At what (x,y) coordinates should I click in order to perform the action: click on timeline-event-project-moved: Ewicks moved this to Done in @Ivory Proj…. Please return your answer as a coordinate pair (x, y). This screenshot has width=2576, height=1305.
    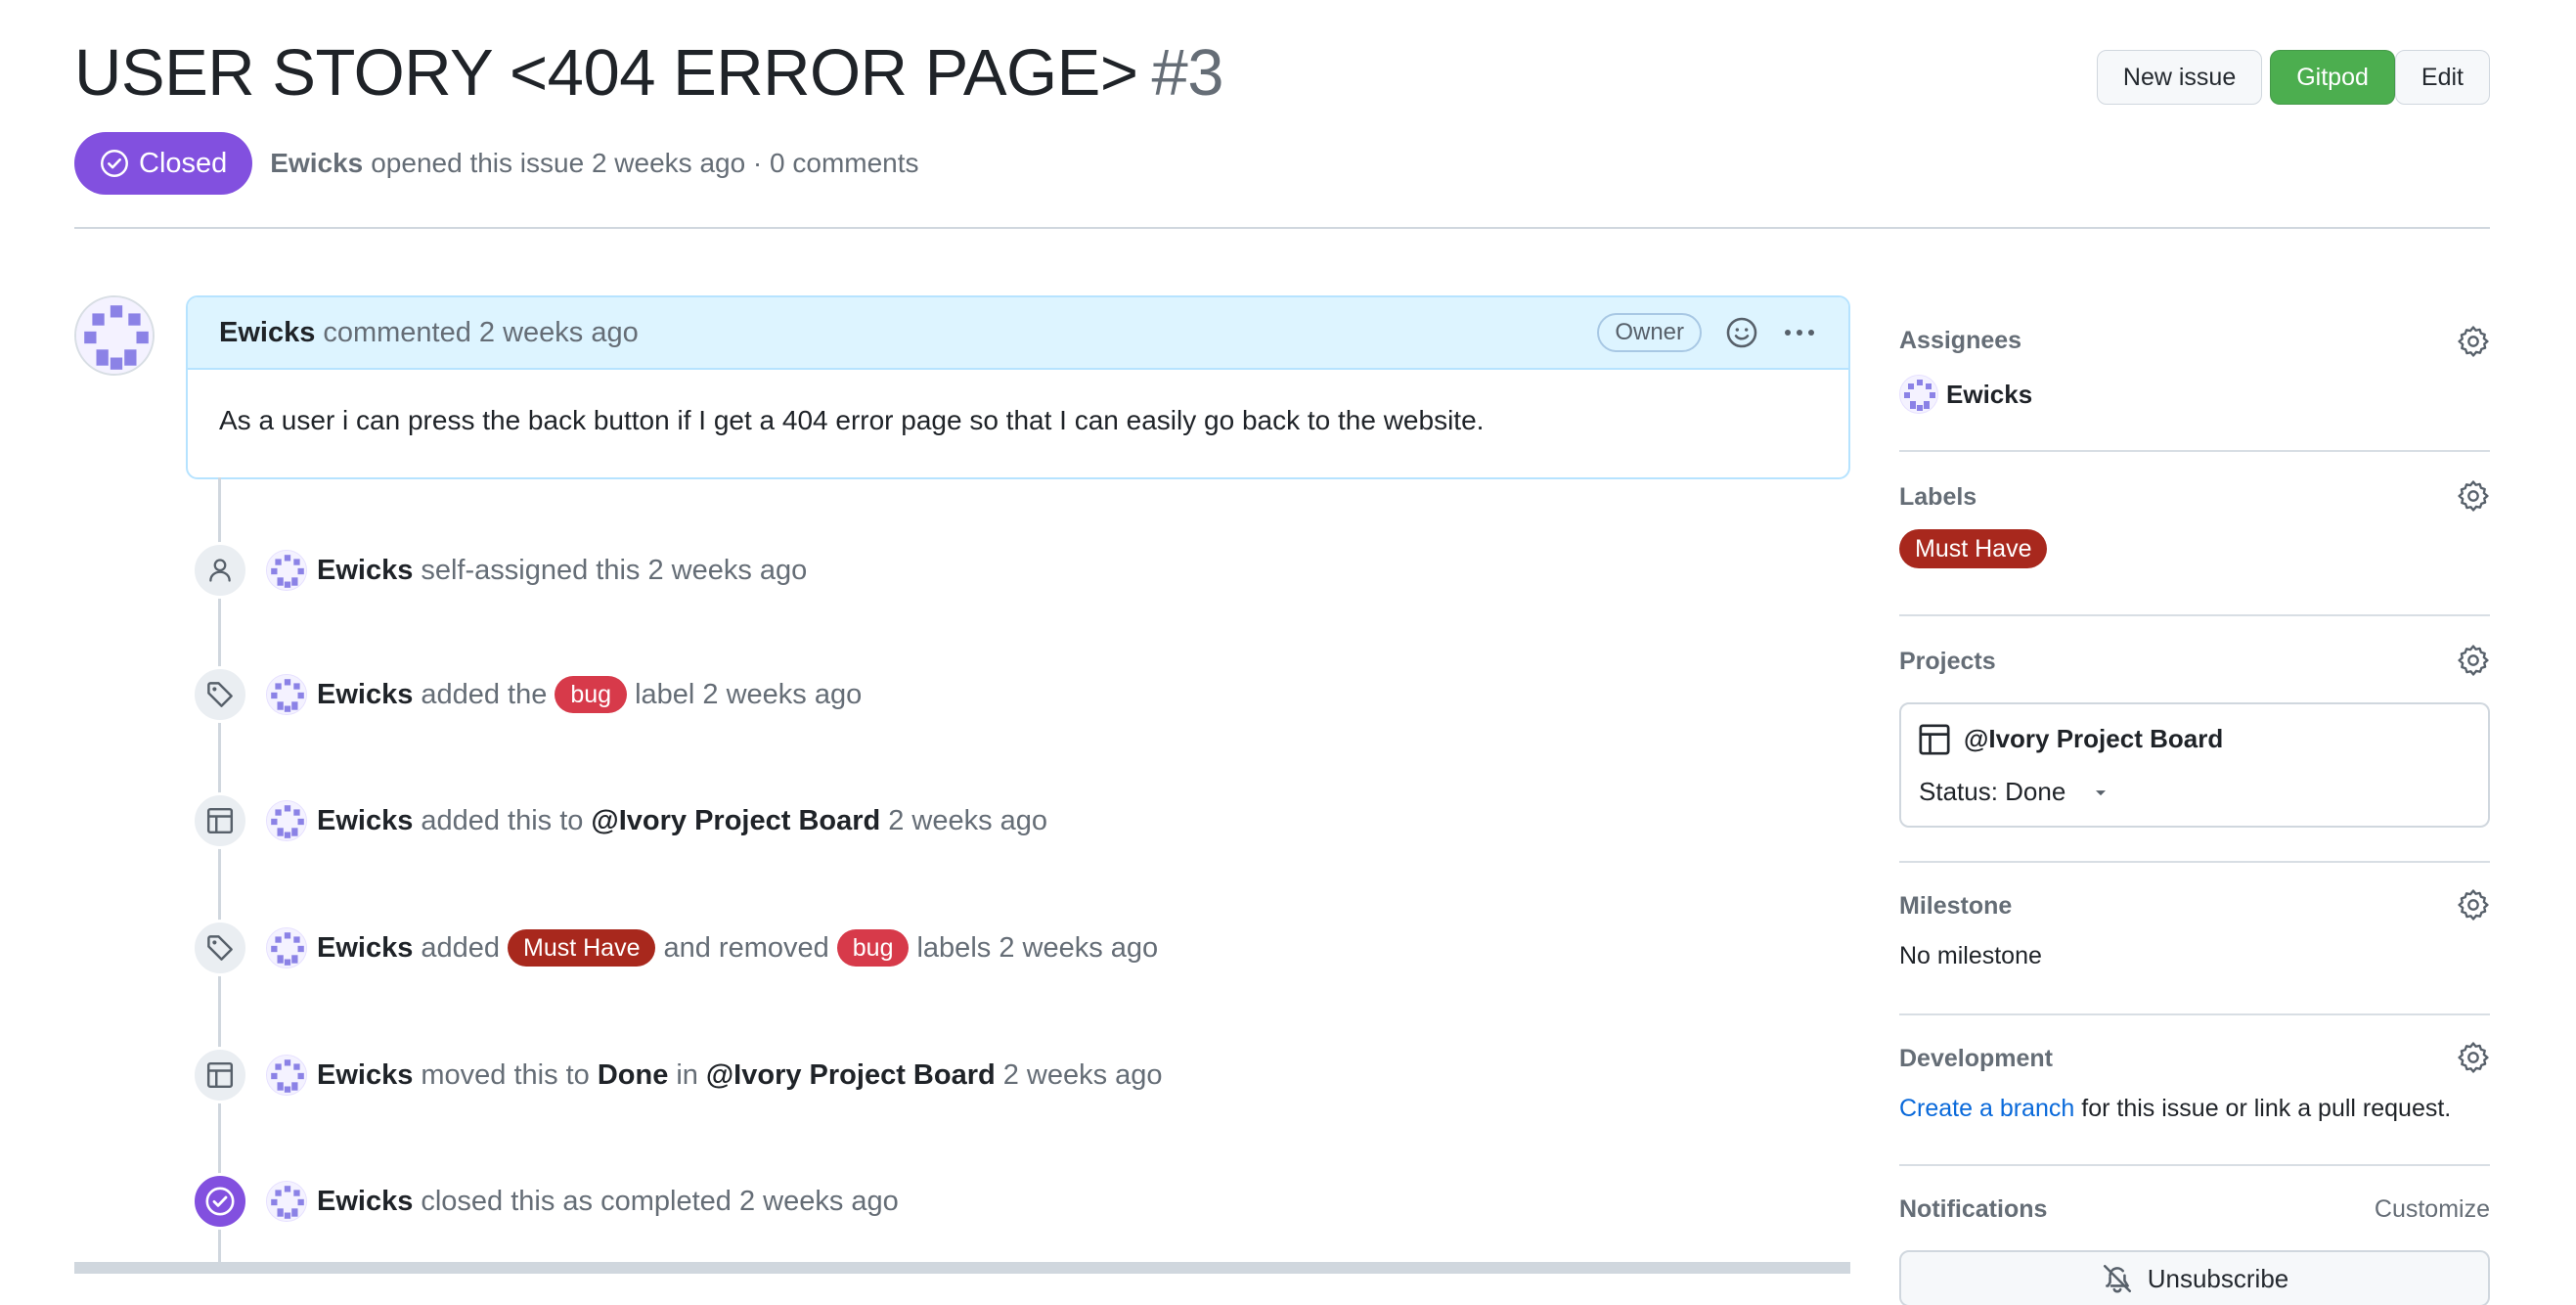
    Looking at the image, I should click on (681, 1075).